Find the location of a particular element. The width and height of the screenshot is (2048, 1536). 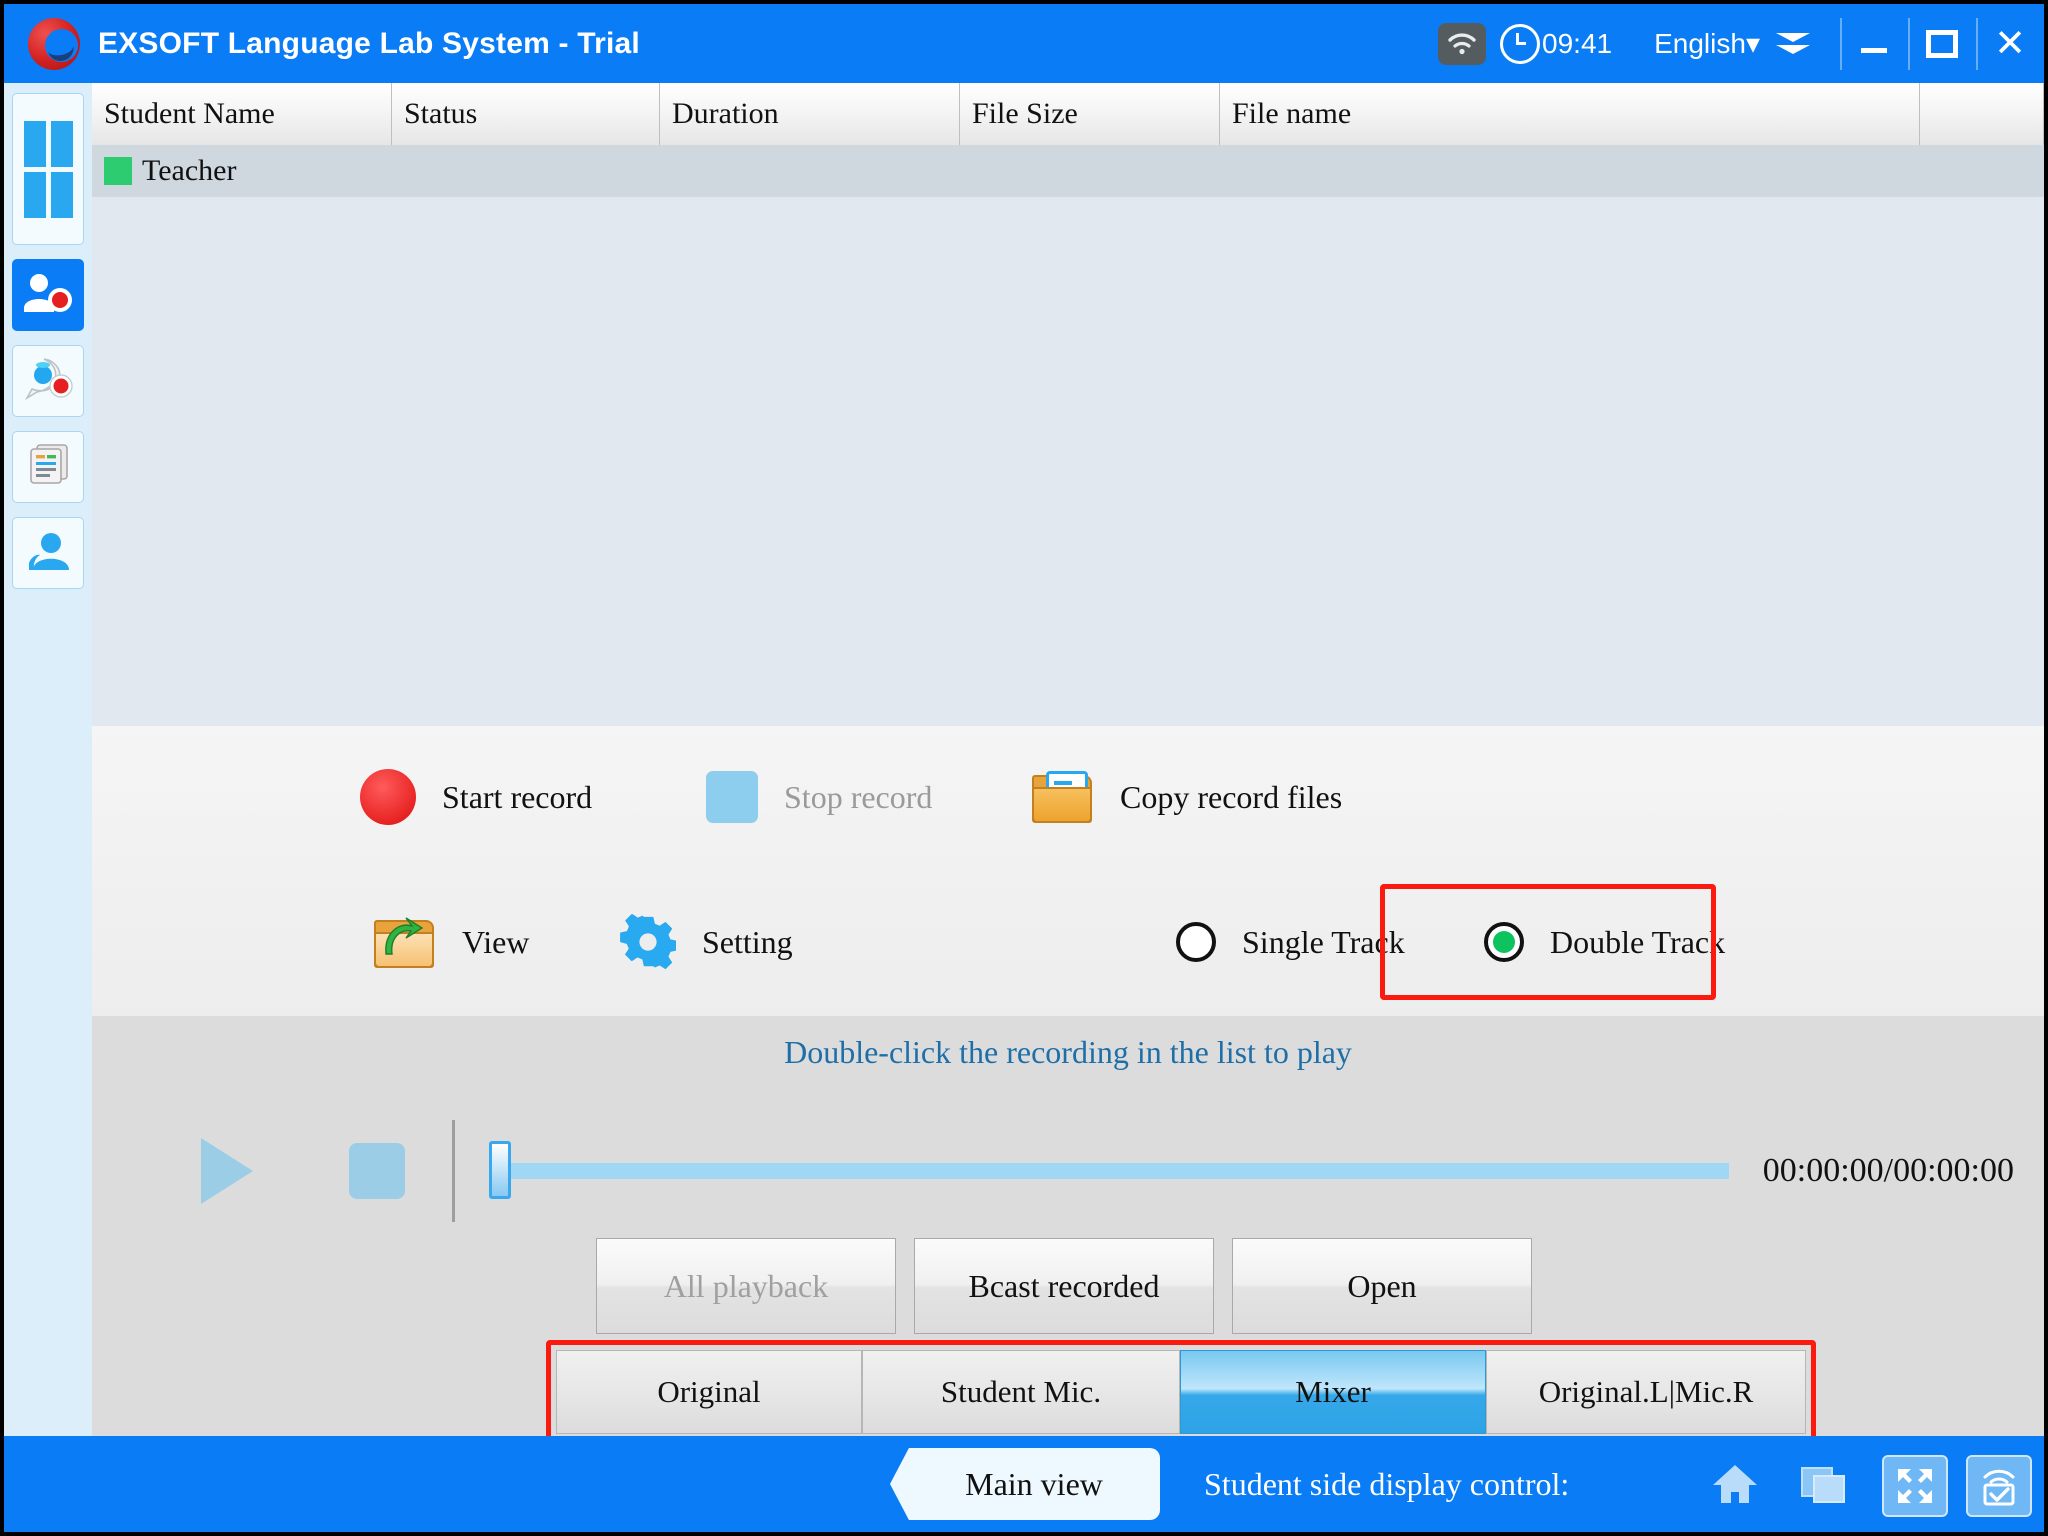

speech-bubble-record-icon is located at coordinates (48, 381).